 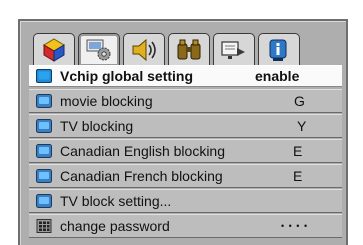 I want to click on tab-channel, so click(x=189, y=49).